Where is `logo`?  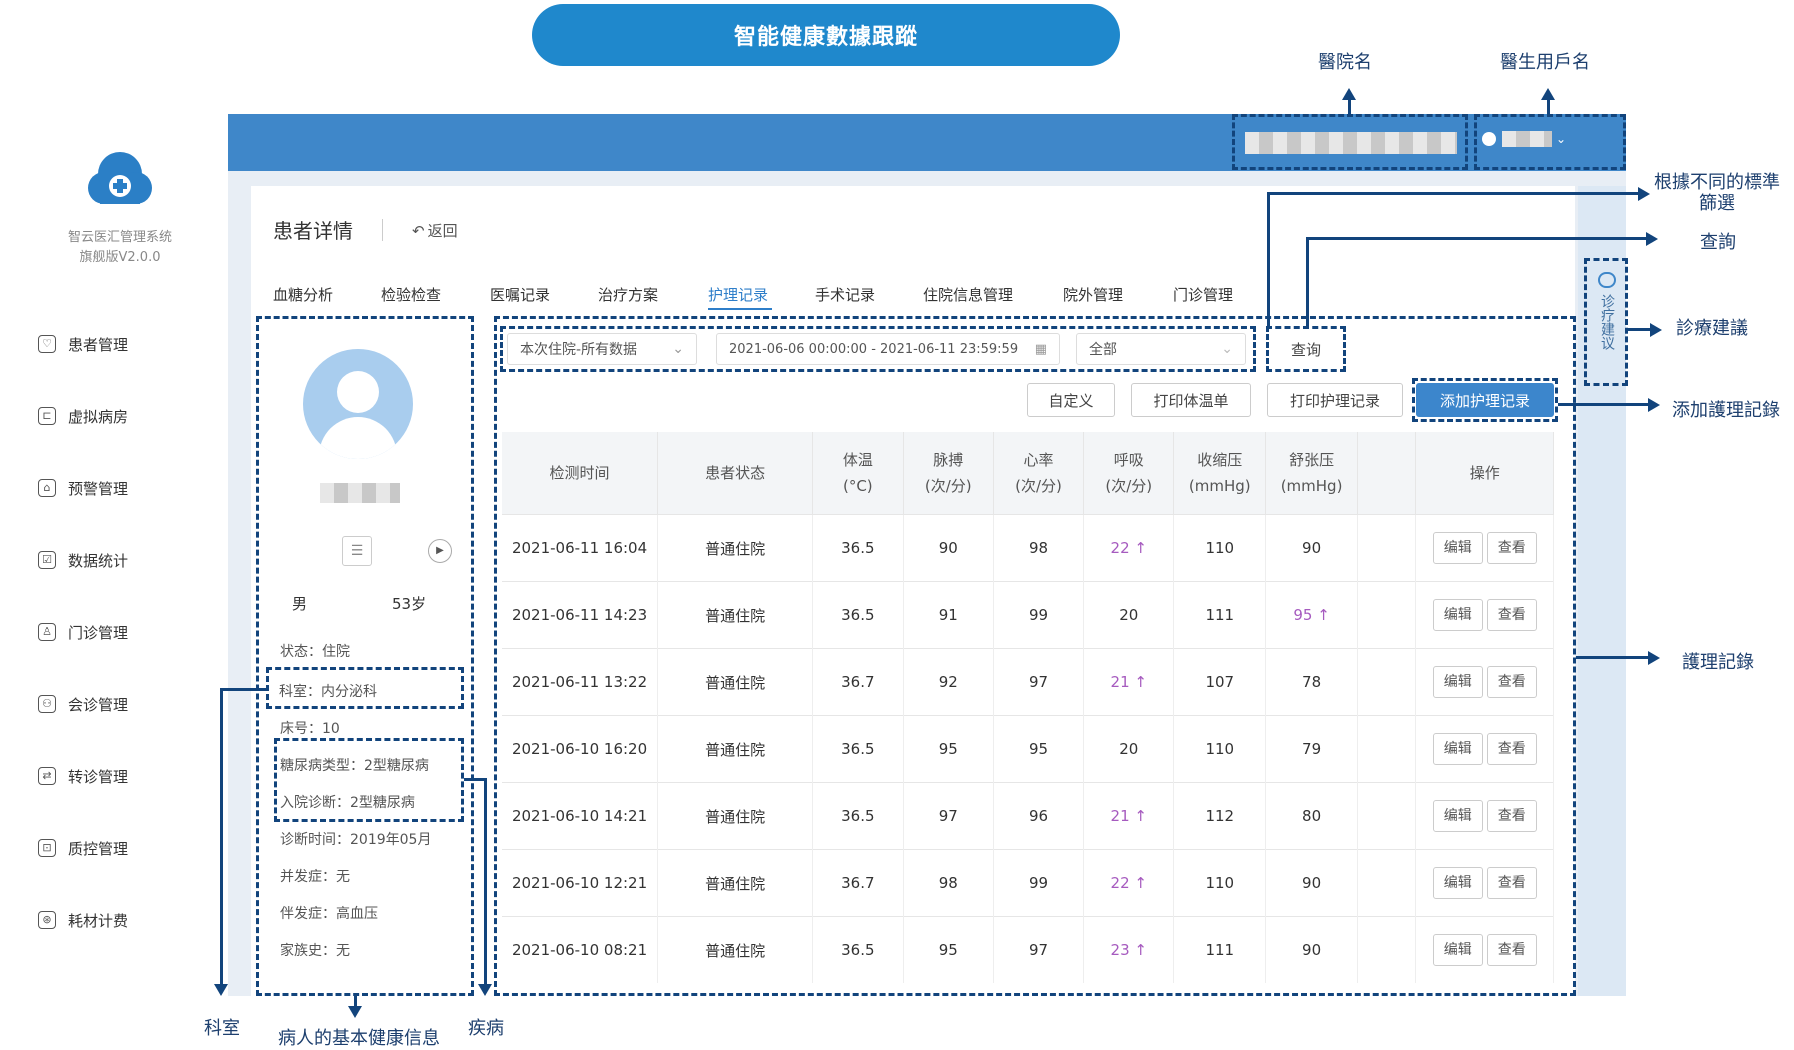 logo is located at coordinates (118, 180).